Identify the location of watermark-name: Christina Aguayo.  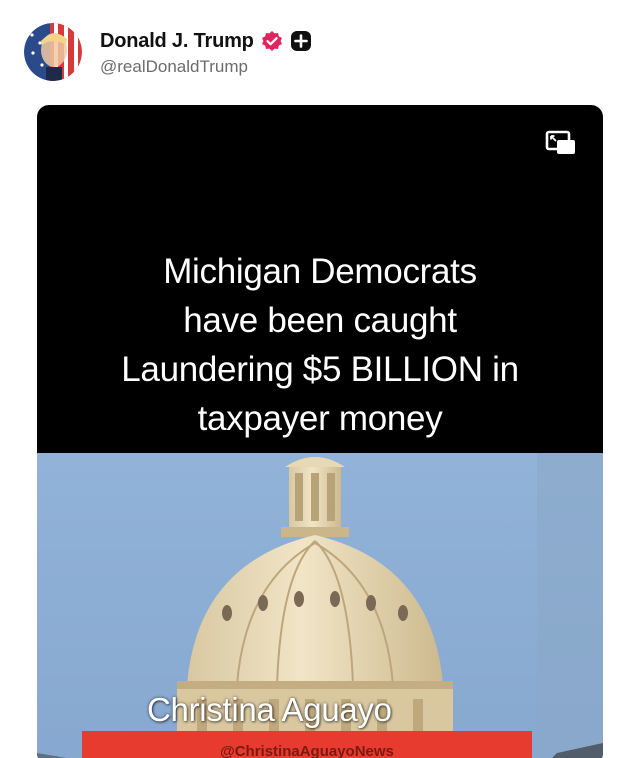
(269, 709).